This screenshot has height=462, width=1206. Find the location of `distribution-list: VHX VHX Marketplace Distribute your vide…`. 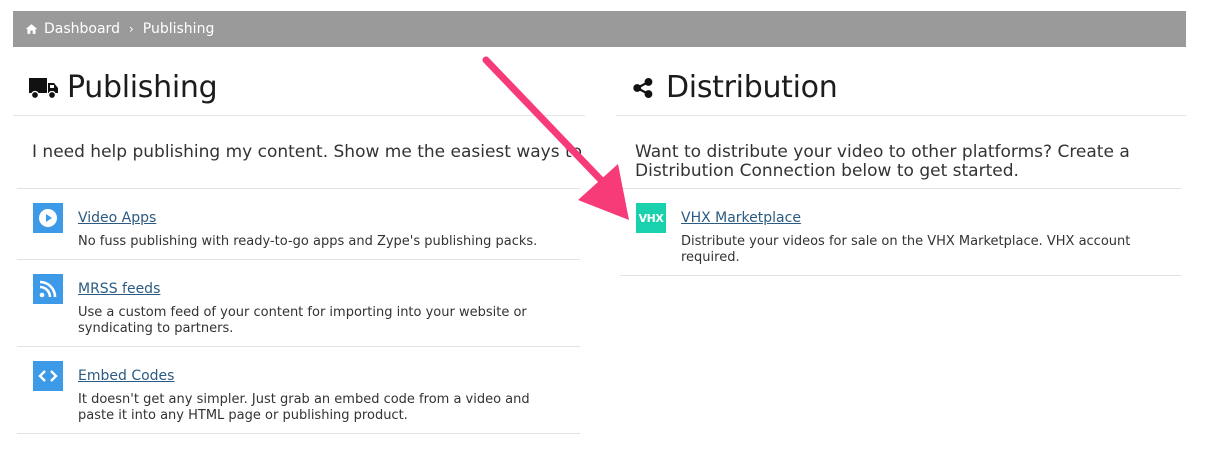

distribution-list: VHX VHX Marketplace Distribute your vide… is located at coordinates (900, 232).